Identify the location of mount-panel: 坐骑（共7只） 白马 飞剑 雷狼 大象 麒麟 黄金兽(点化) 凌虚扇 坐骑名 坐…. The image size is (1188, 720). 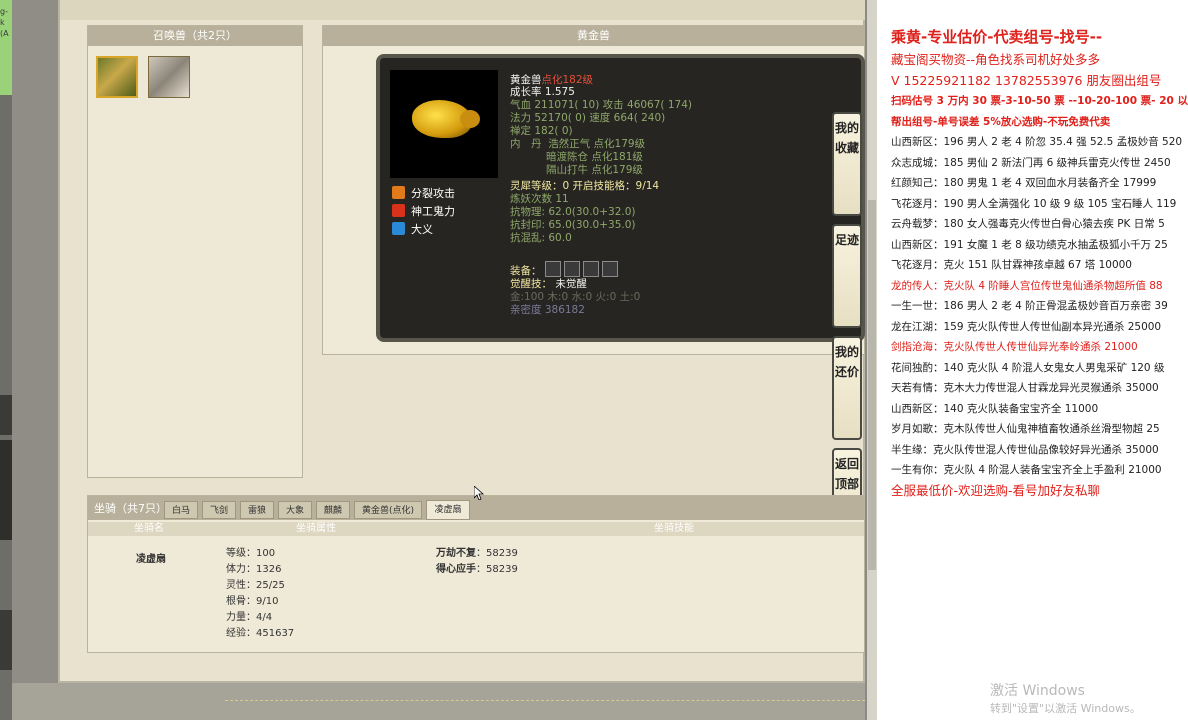
(476, 574).